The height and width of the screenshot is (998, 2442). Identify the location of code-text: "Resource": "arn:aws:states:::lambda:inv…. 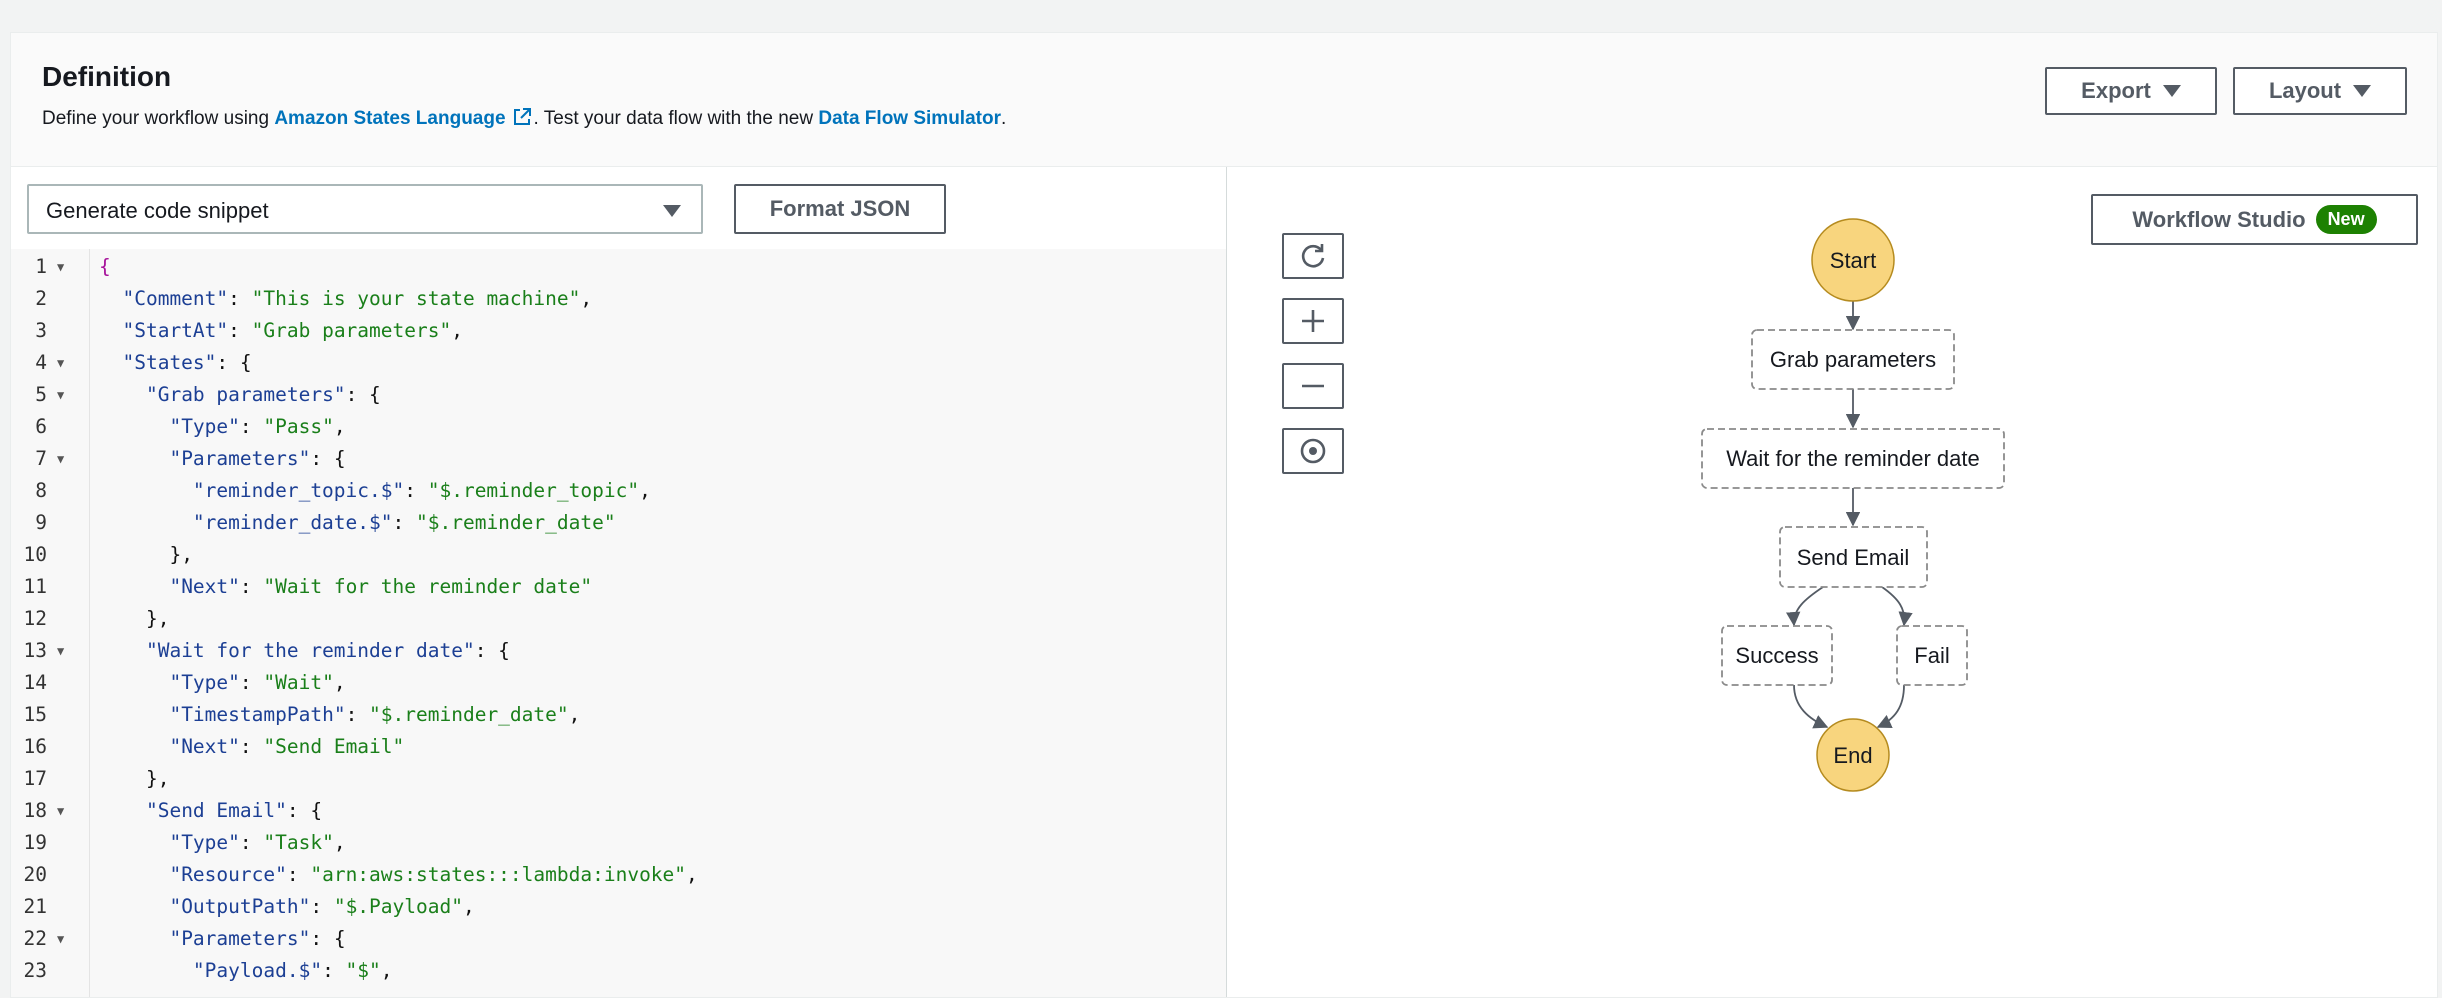
(433, 874).